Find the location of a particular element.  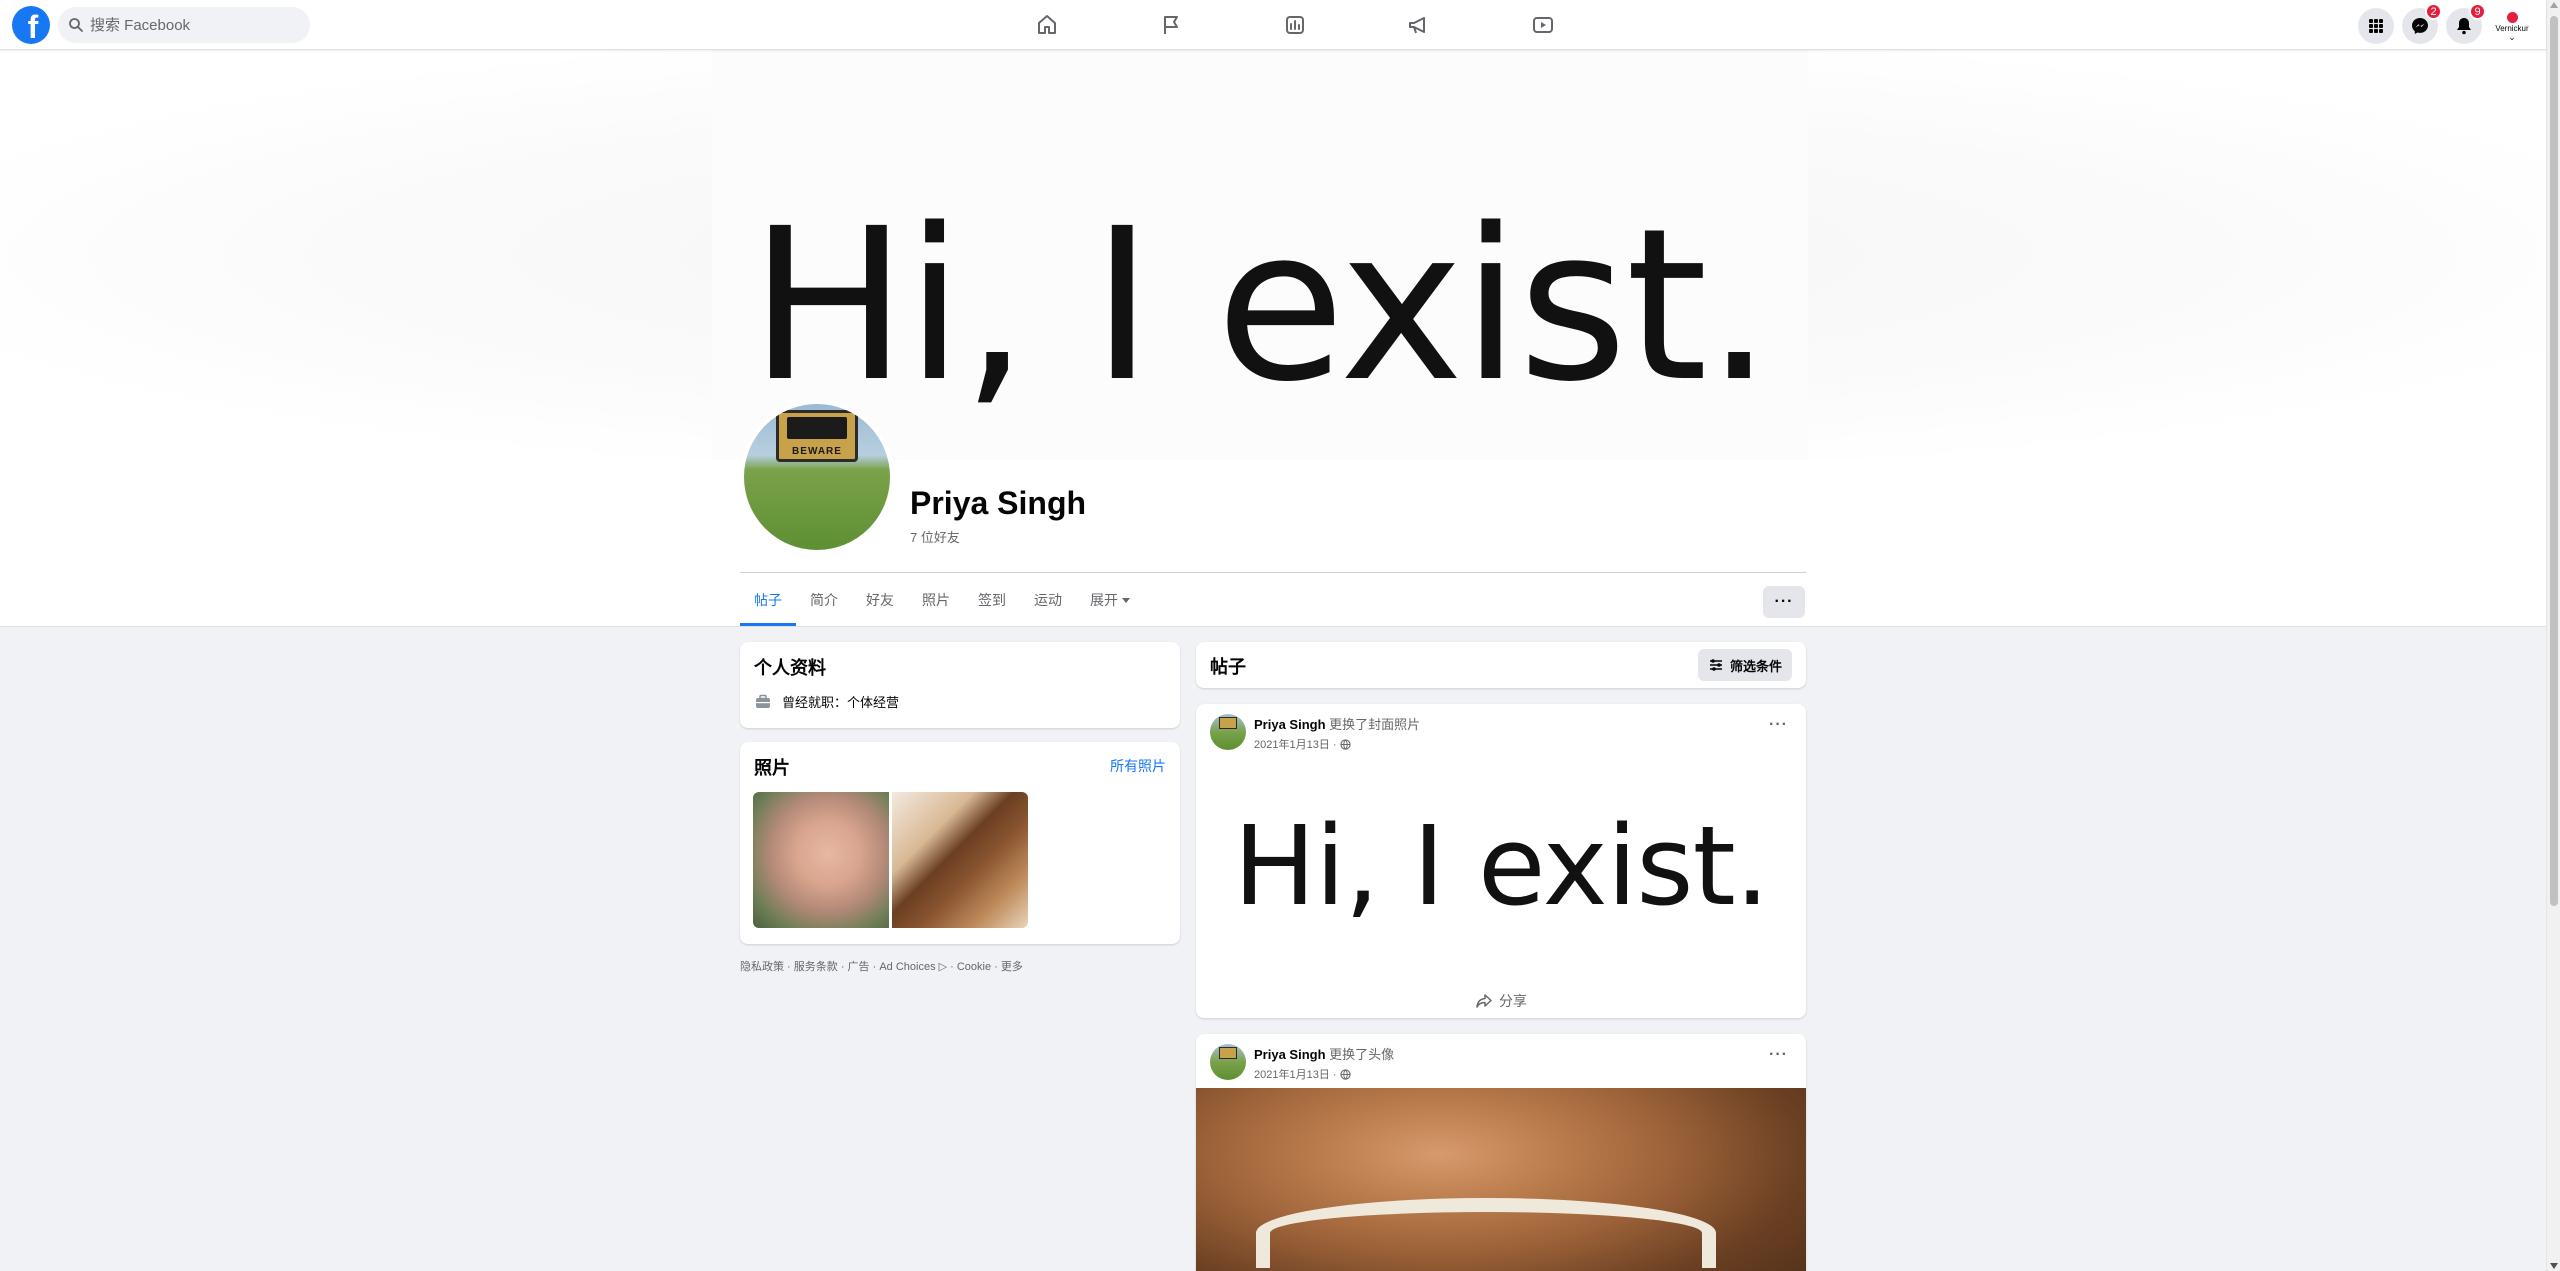

search-icon is located at coordinates (76, 25).